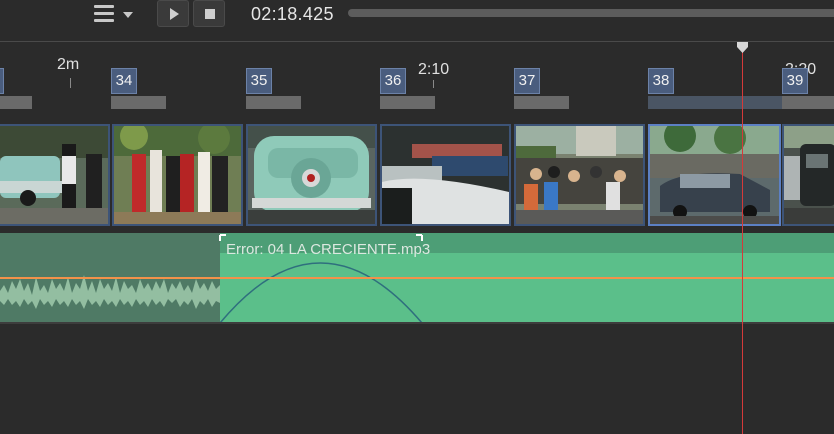 Image resolution: width=834 pixels, height=434 pixels. Describe the element at coordinates (292, 14) in the screenshot. I see `timecode-display: 02:18.425` at that location.